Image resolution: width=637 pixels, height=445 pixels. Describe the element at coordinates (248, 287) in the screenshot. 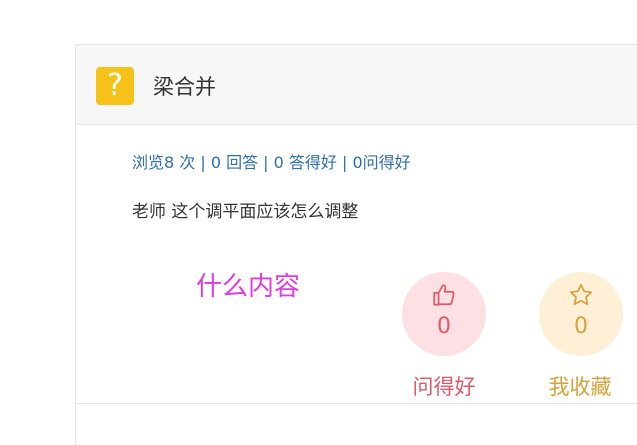

I see `handwritten-annotation: 什么内容` at that location.